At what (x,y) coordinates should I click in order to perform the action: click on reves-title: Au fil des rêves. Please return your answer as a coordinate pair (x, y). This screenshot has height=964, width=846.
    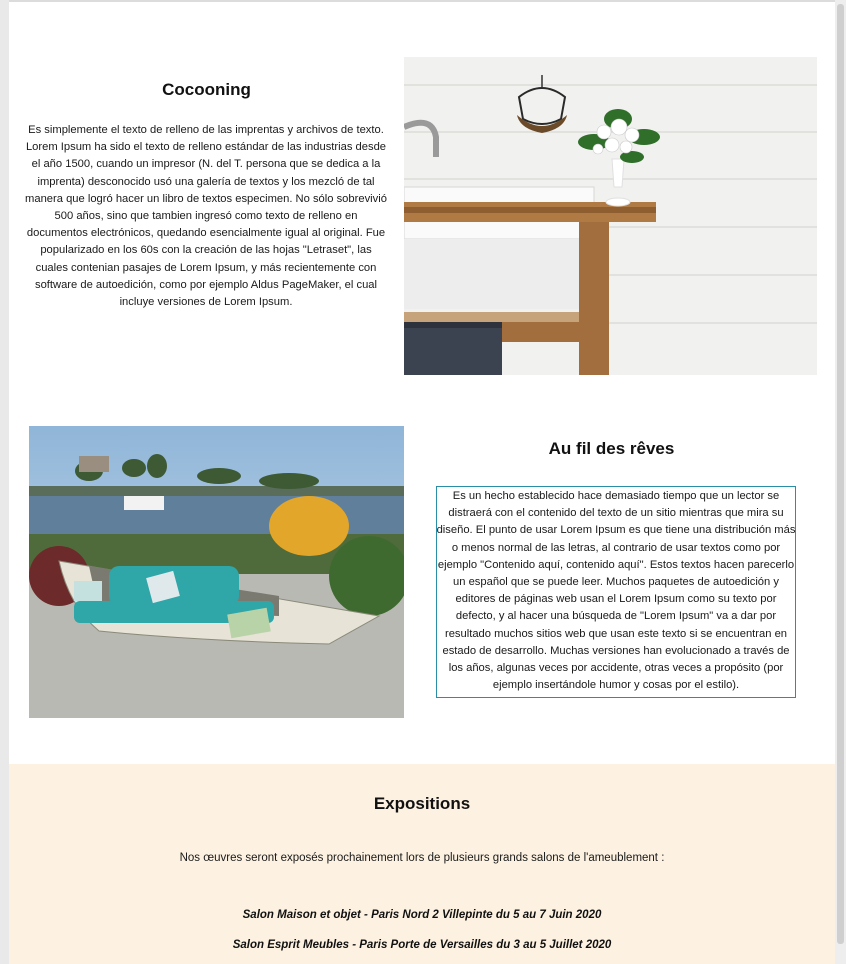
    Looking at the image, I should click on (611, 448).